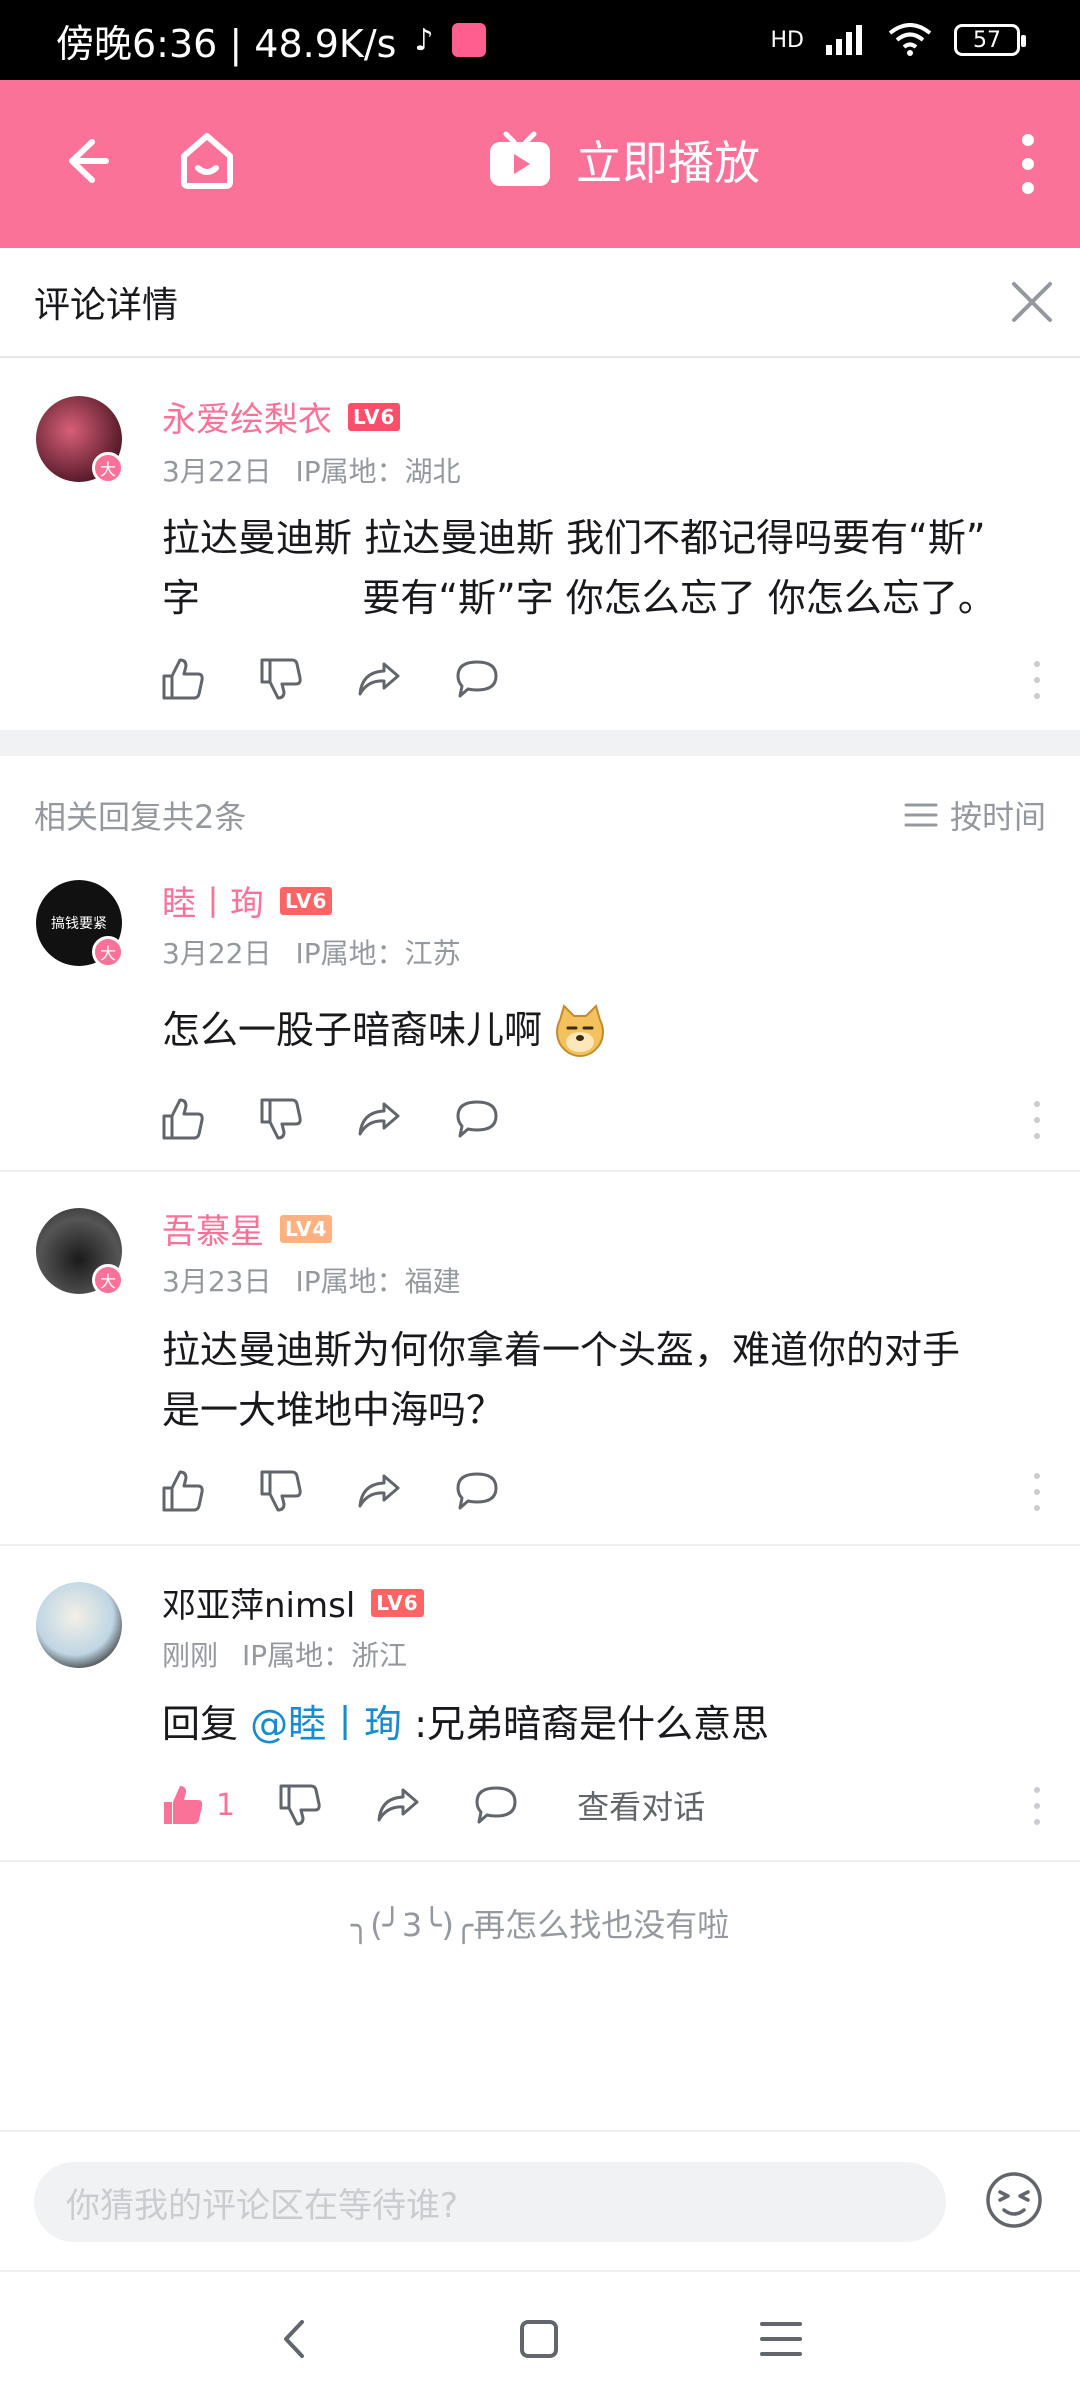  I want to click on doge-emoji-icon, so click(580, 1031).